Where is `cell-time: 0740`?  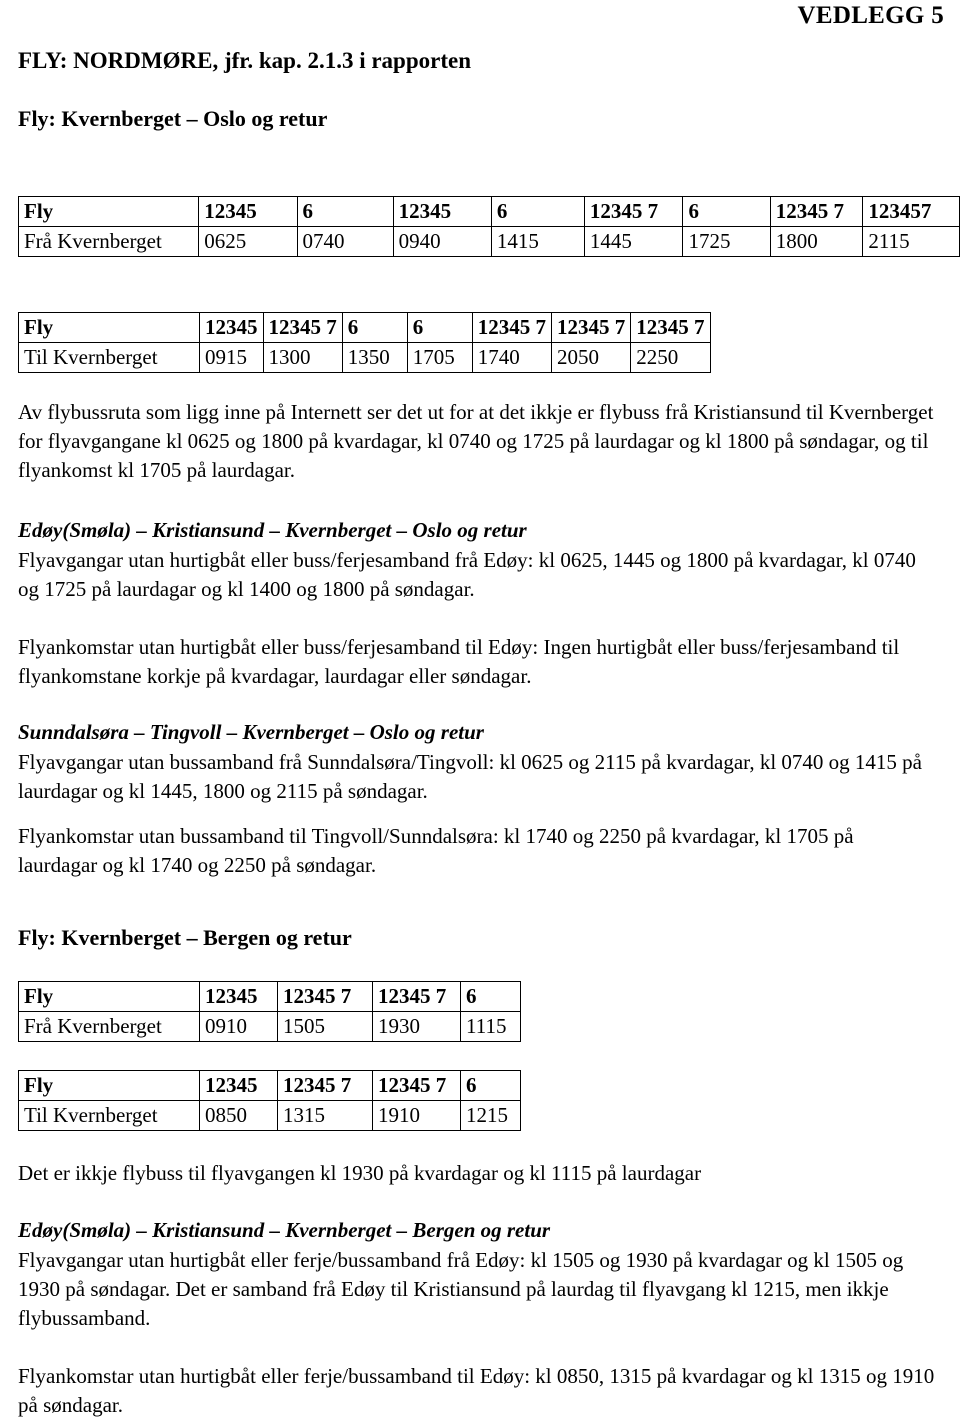 cell-time: 0740 is located at coordinates (345, 241).